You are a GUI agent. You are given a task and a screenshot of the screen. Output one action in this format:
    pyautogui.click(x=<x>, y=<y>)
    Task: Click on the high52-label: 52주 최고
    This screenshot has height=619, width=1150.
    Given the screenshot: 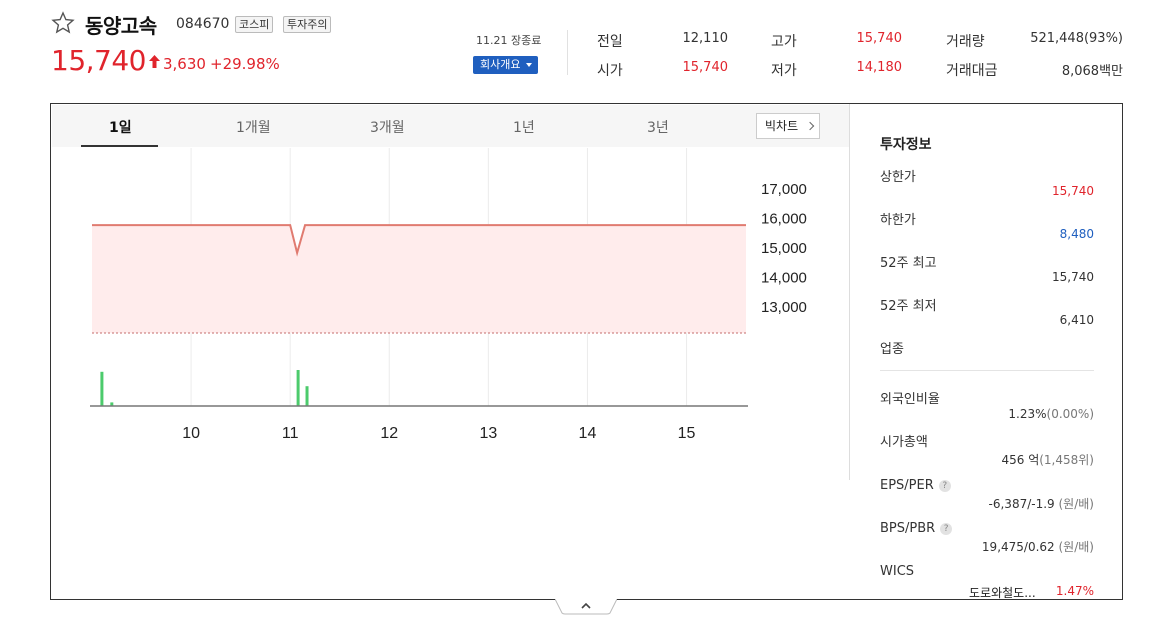 What is the action you would take?
    pyautogui.click(x=908, y=263)
    